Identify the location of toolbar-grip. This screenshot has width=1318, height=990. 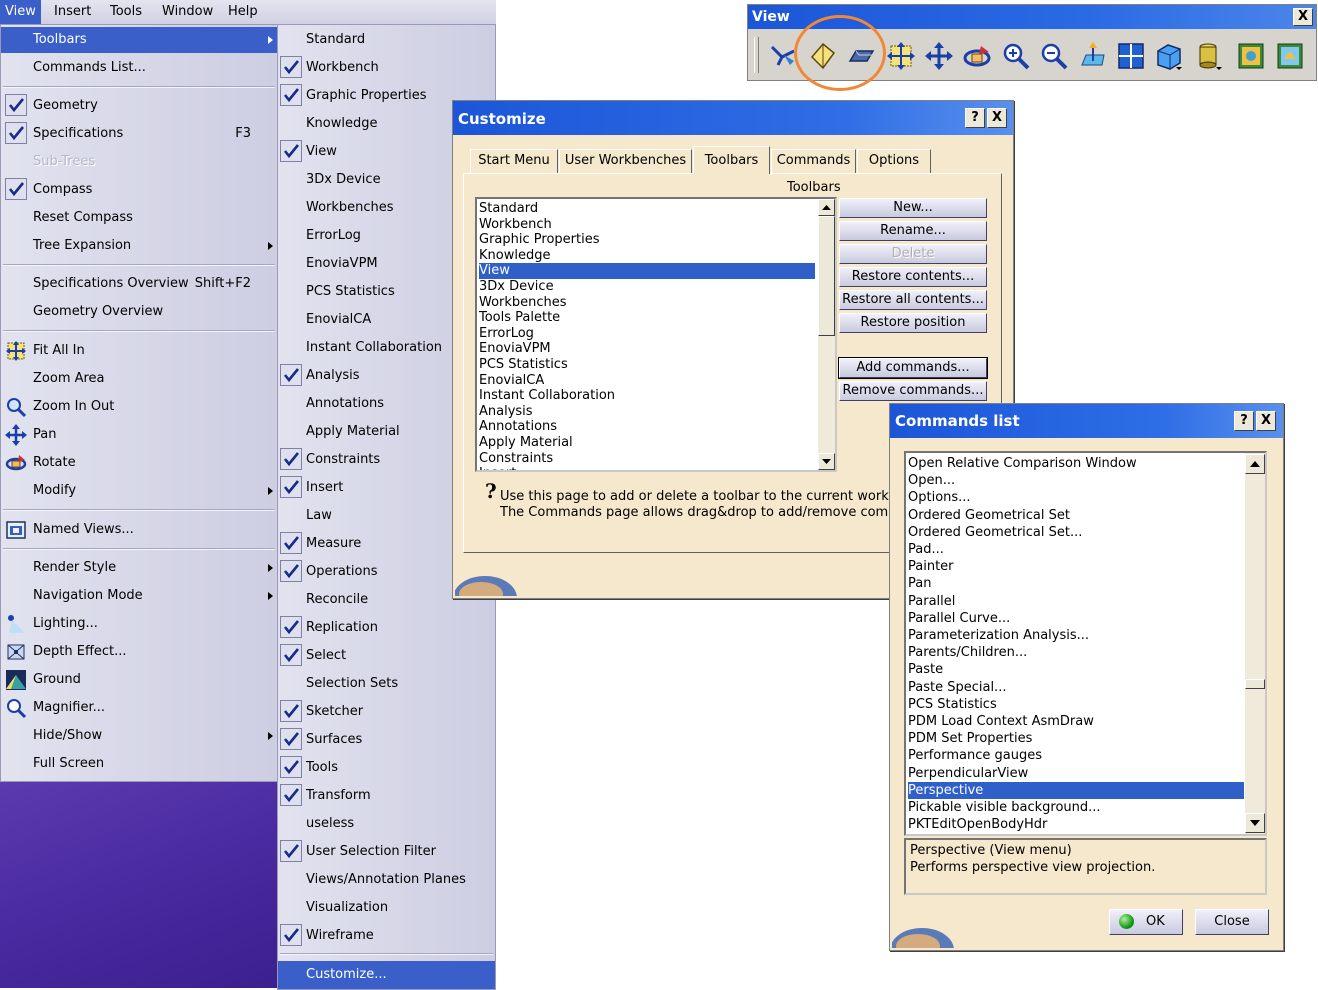
(756, 55).